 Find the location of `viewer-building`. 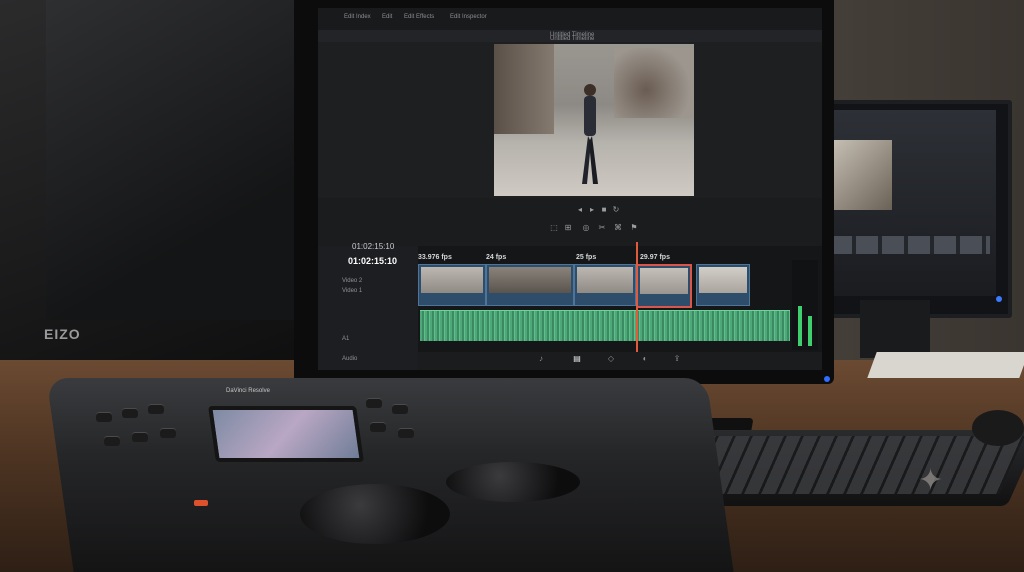

viewer-building is located at coordinates (524, 89).